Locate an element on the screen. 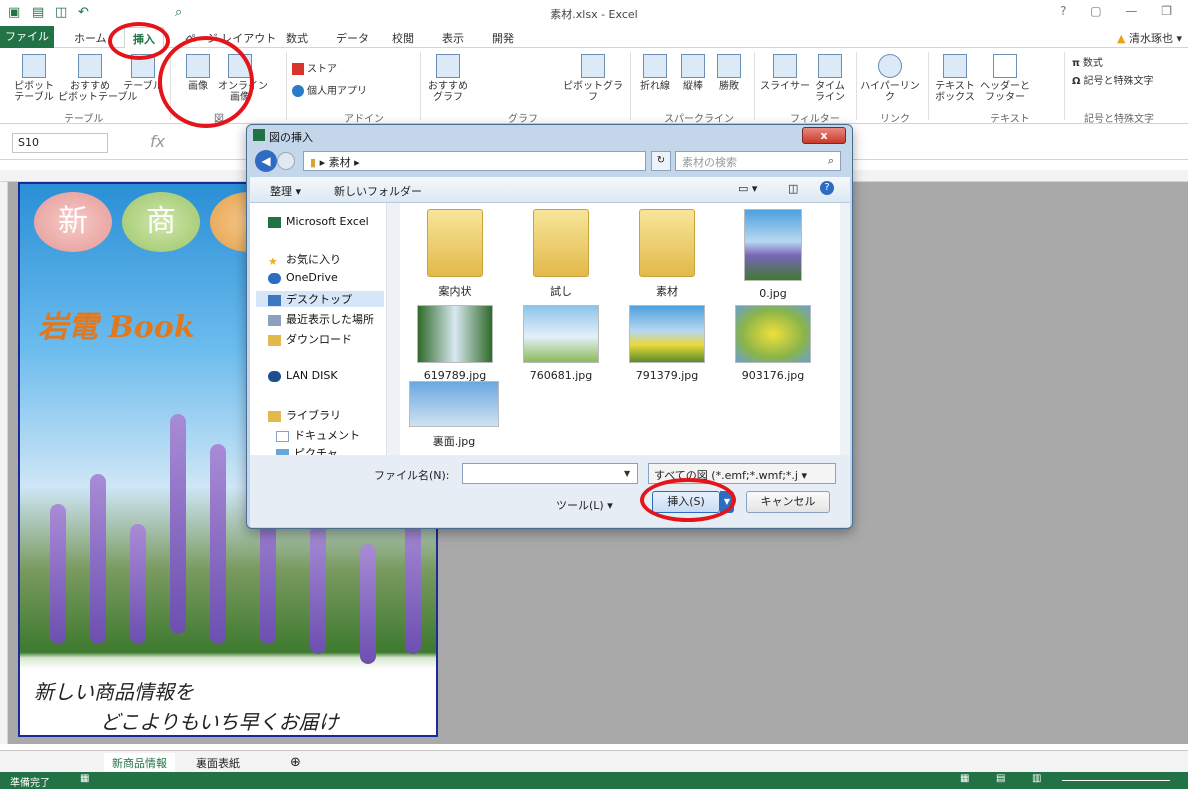 This screenshot has width=1188, height=789. file-item-folder: 素材 is located at coordinates (667, 254).